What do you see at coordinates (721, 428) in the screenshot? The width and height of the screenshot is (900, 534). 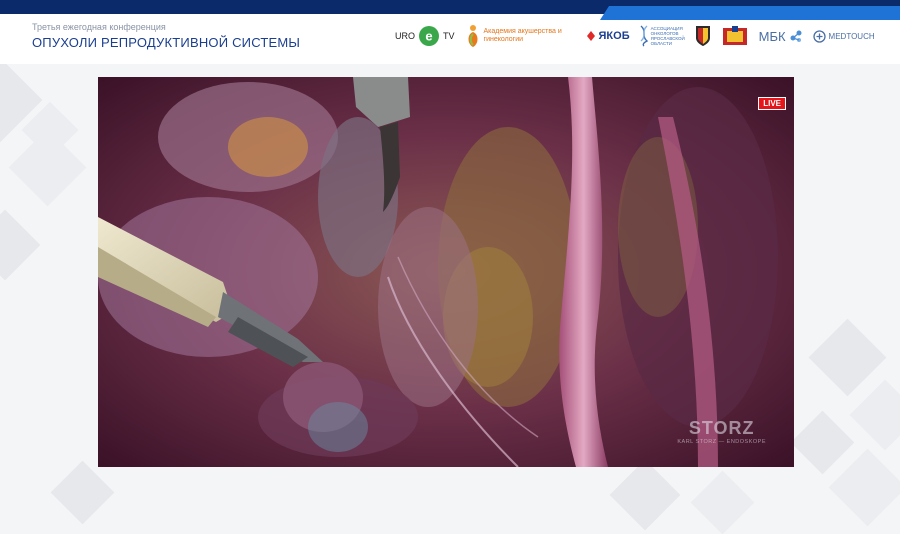 I see `storz-watermark-brand: STORZ` at bounding box center [721, 428].